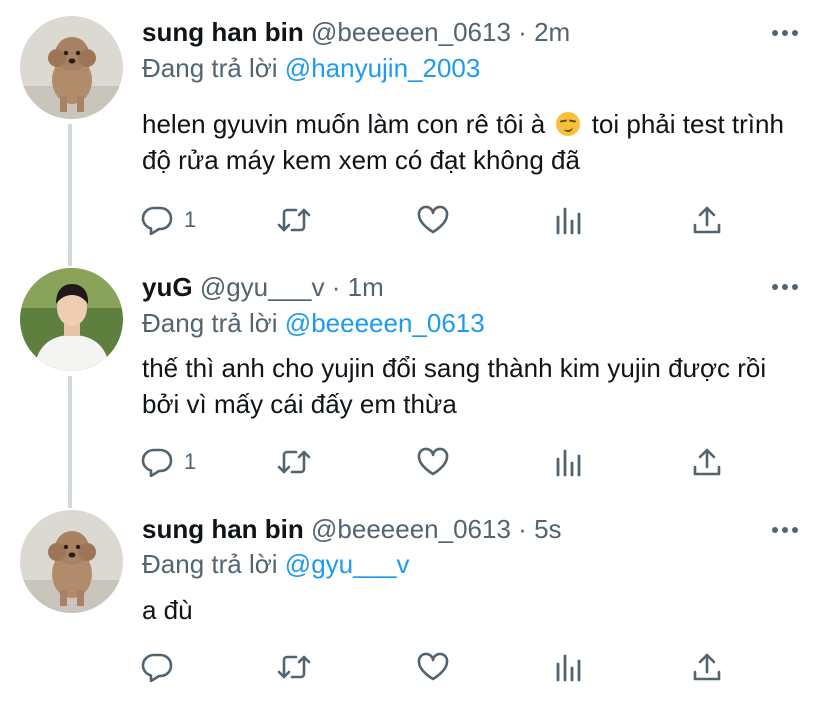 The image size is (828, 704). Describe the element at coordinates (167, 610) in the screenshot. I see `tweet-text: a đù` at that location.